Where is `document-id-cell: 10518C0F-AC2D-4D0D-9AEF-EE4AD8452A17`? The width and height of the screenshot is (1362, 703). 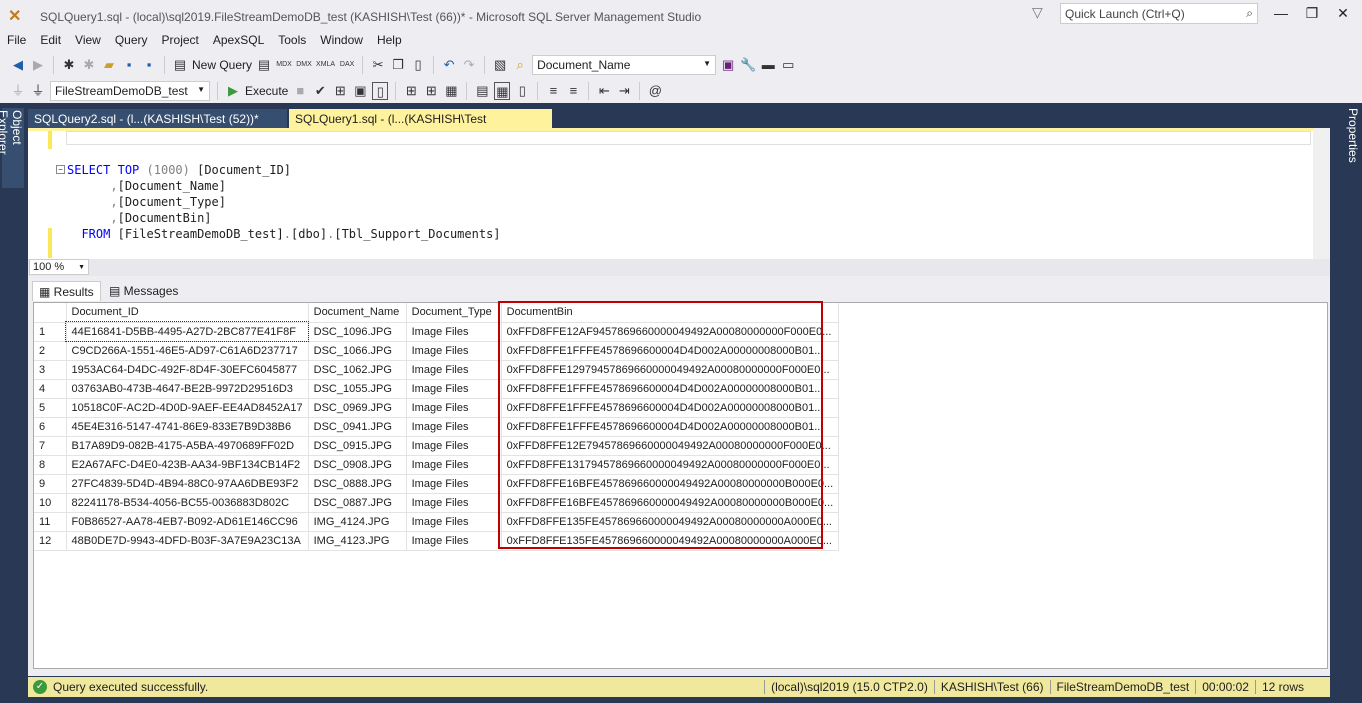
document-id-cell: 10518C0F-AC2D-4D0D-9AEF-EE4AD8452A17 is located at coordinates (187, 408).